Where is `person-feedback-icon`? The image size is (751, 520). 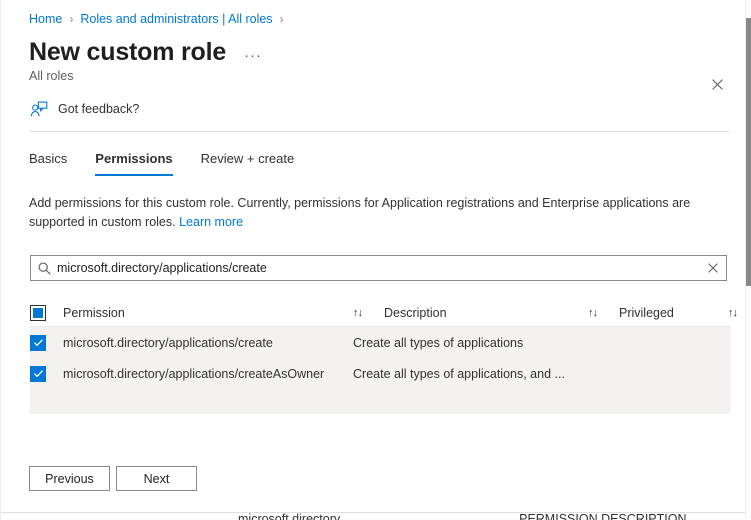 person-feedback-icon is located at coordinates (39, 109).